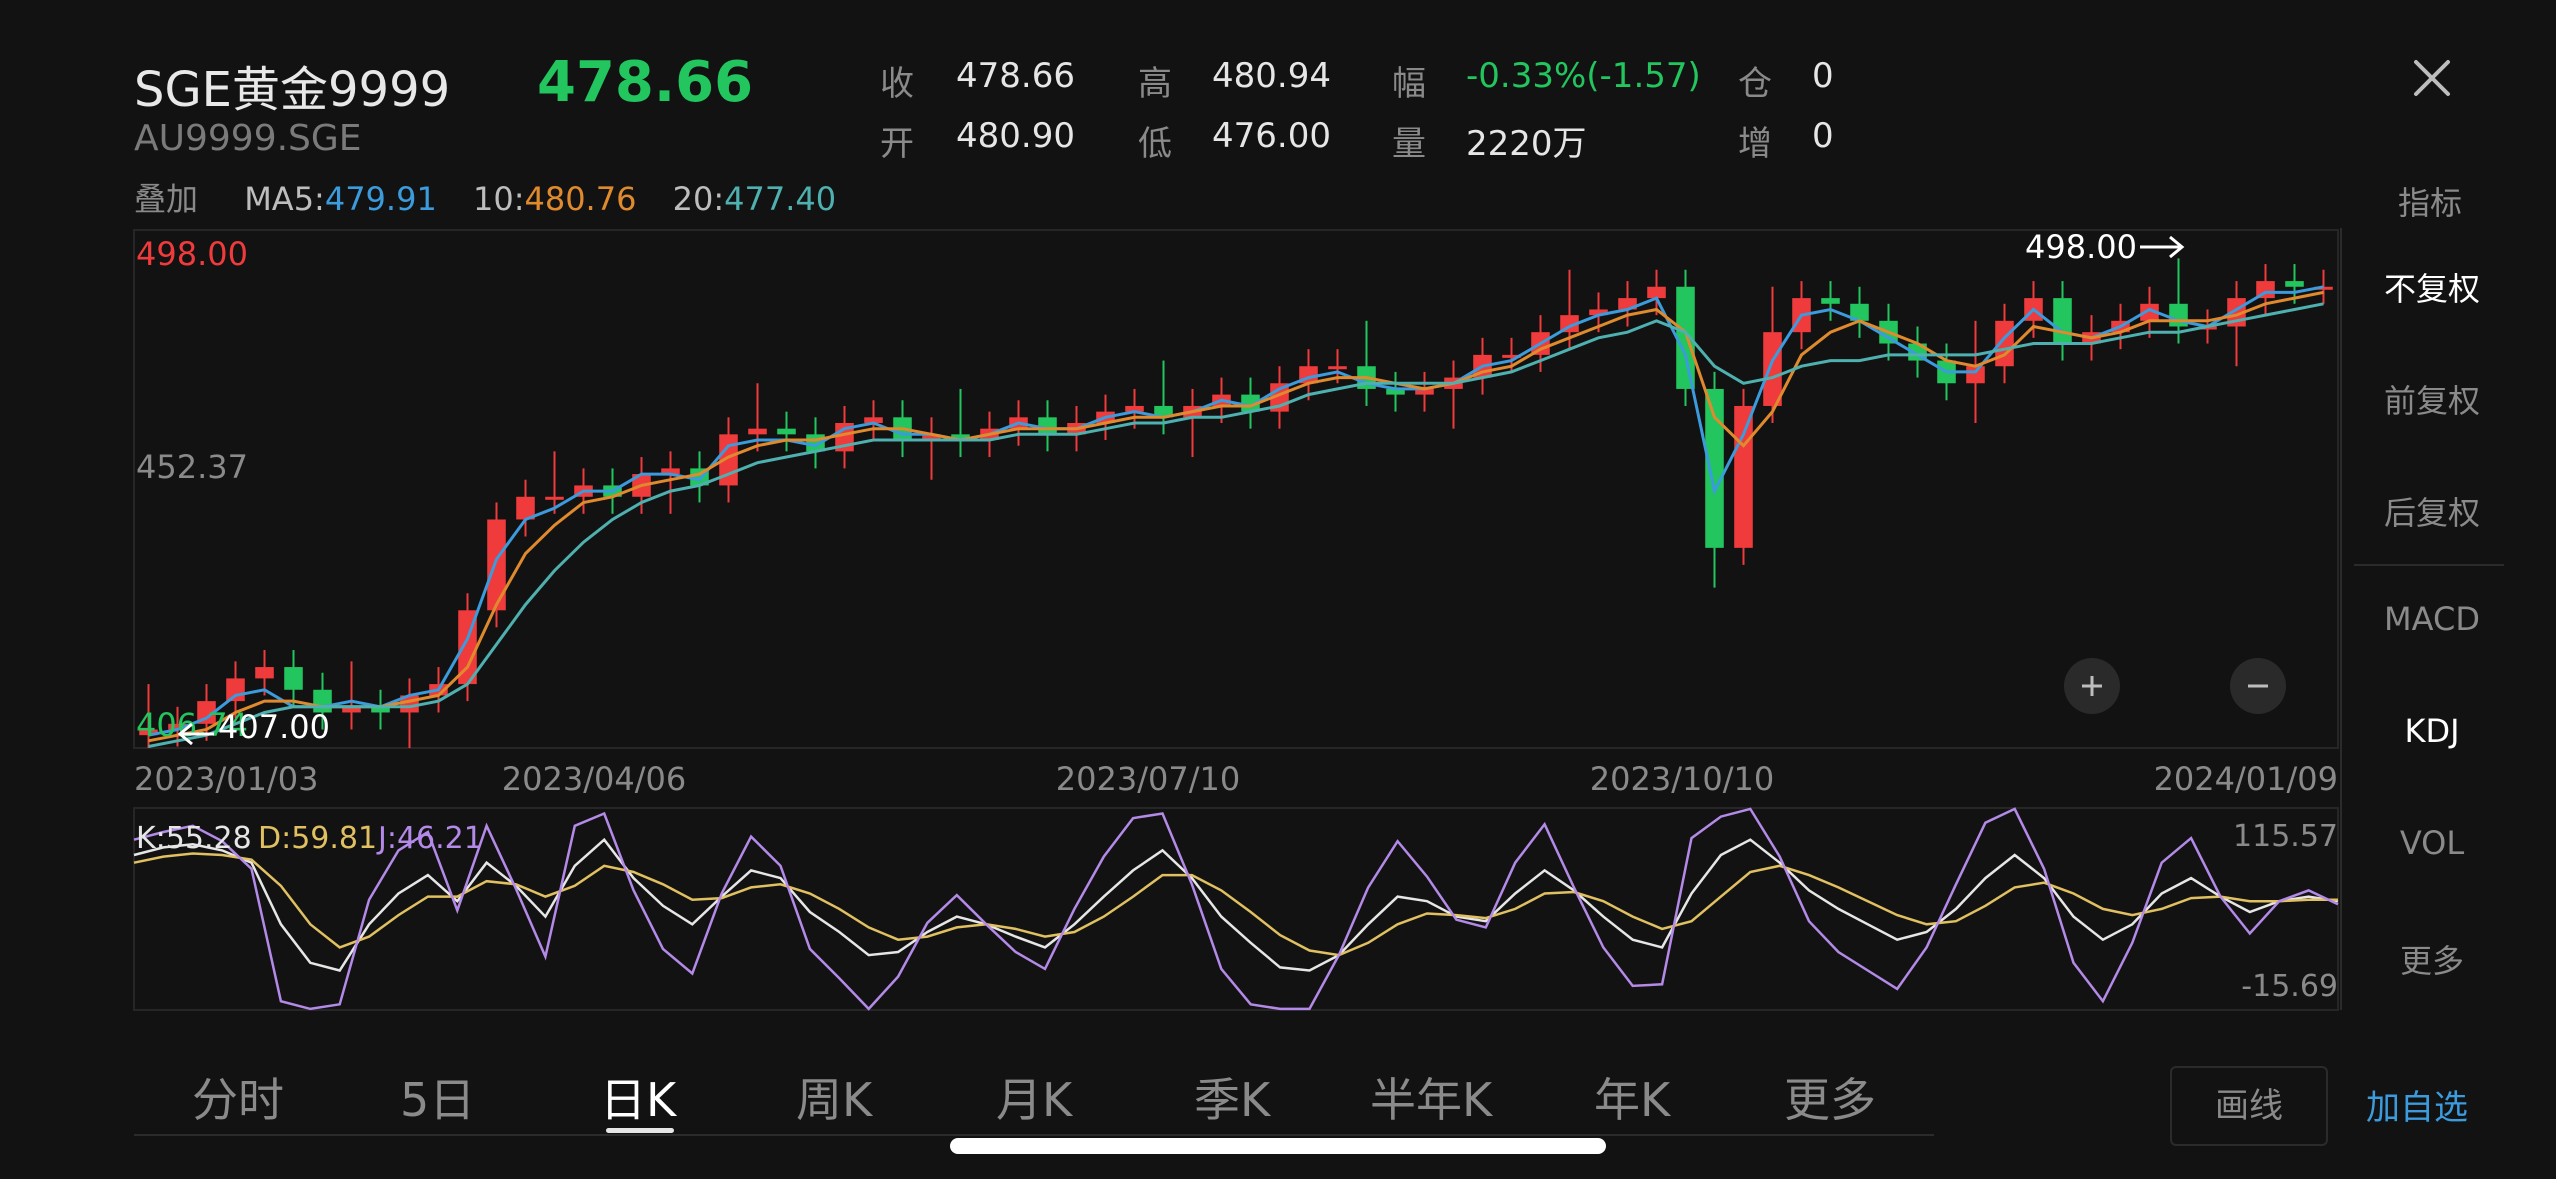 The image size is (2556, 1179). What do you see at coordinates (1830, 1097) in the screenshot?
I see `tab-more: 更多` at bounding box center [1830, 1097].